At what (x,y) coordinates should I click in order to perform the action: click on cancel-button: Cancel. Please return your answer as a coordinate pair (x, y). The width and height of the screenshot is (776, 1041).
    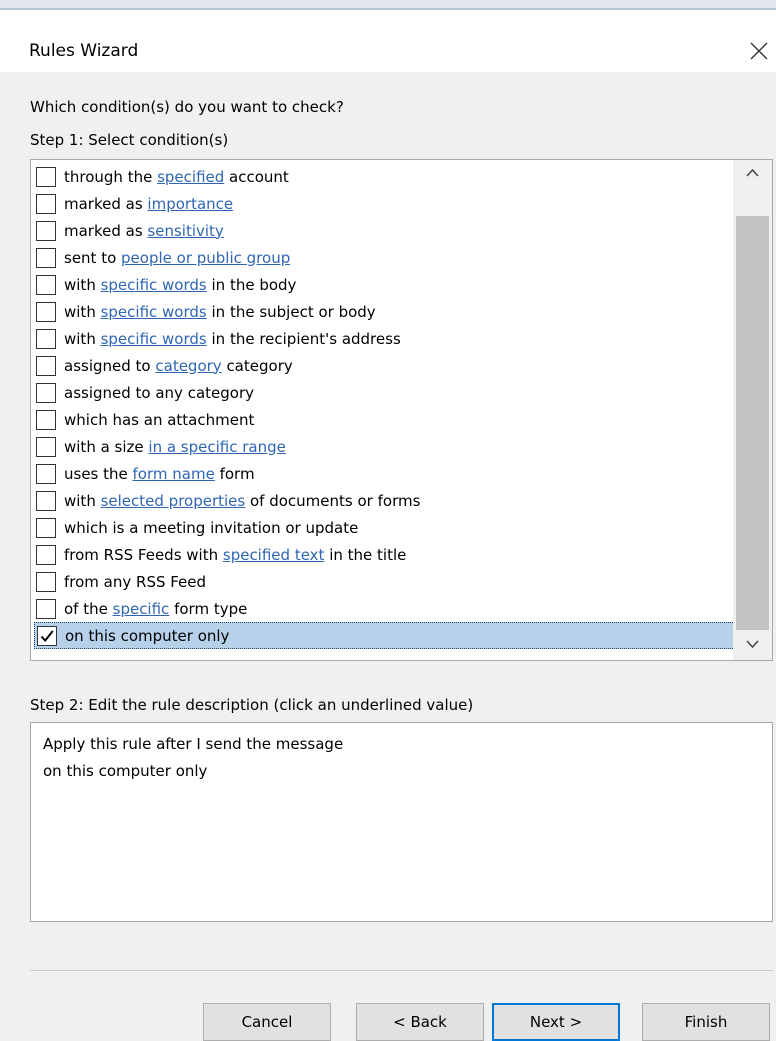
    Looking at the image, I should click on (267, 1022).